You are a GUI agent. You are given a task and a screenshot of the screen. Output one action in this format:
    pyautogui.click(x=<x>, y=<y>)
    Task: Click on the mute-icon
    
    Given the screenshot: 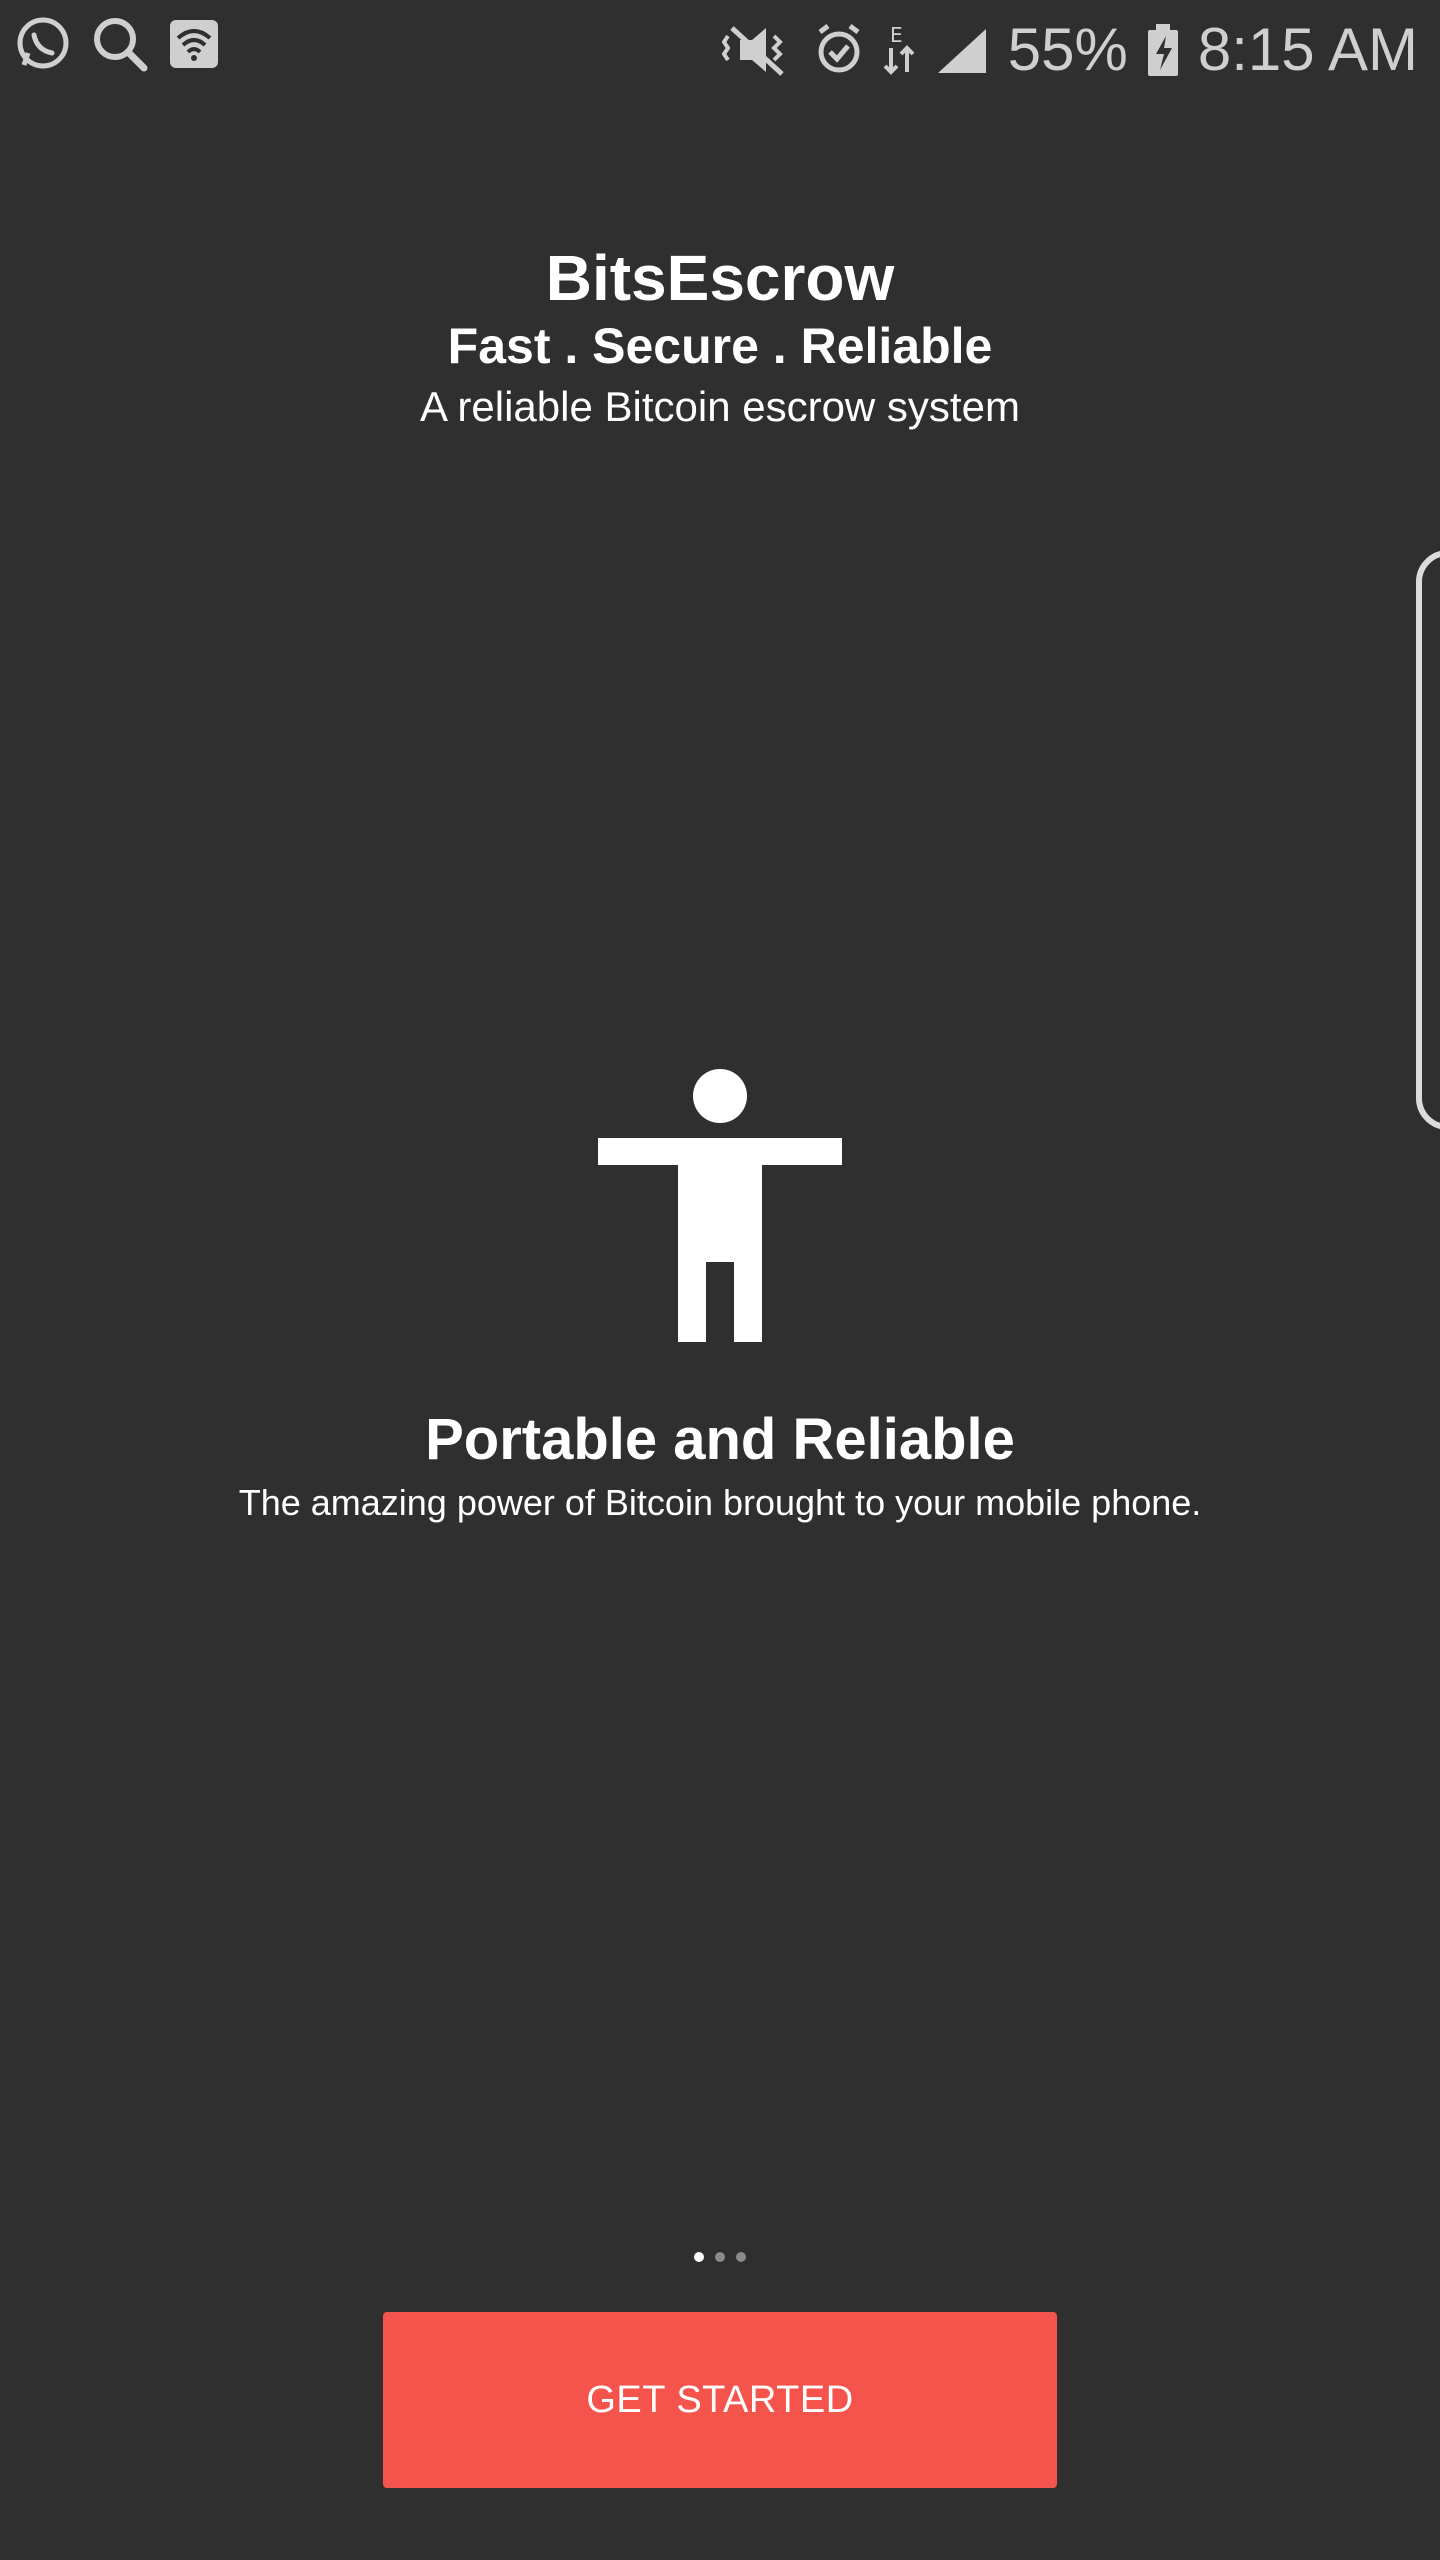 What is the action you would take?
    pyautogui.click(x=758, y=50)
    